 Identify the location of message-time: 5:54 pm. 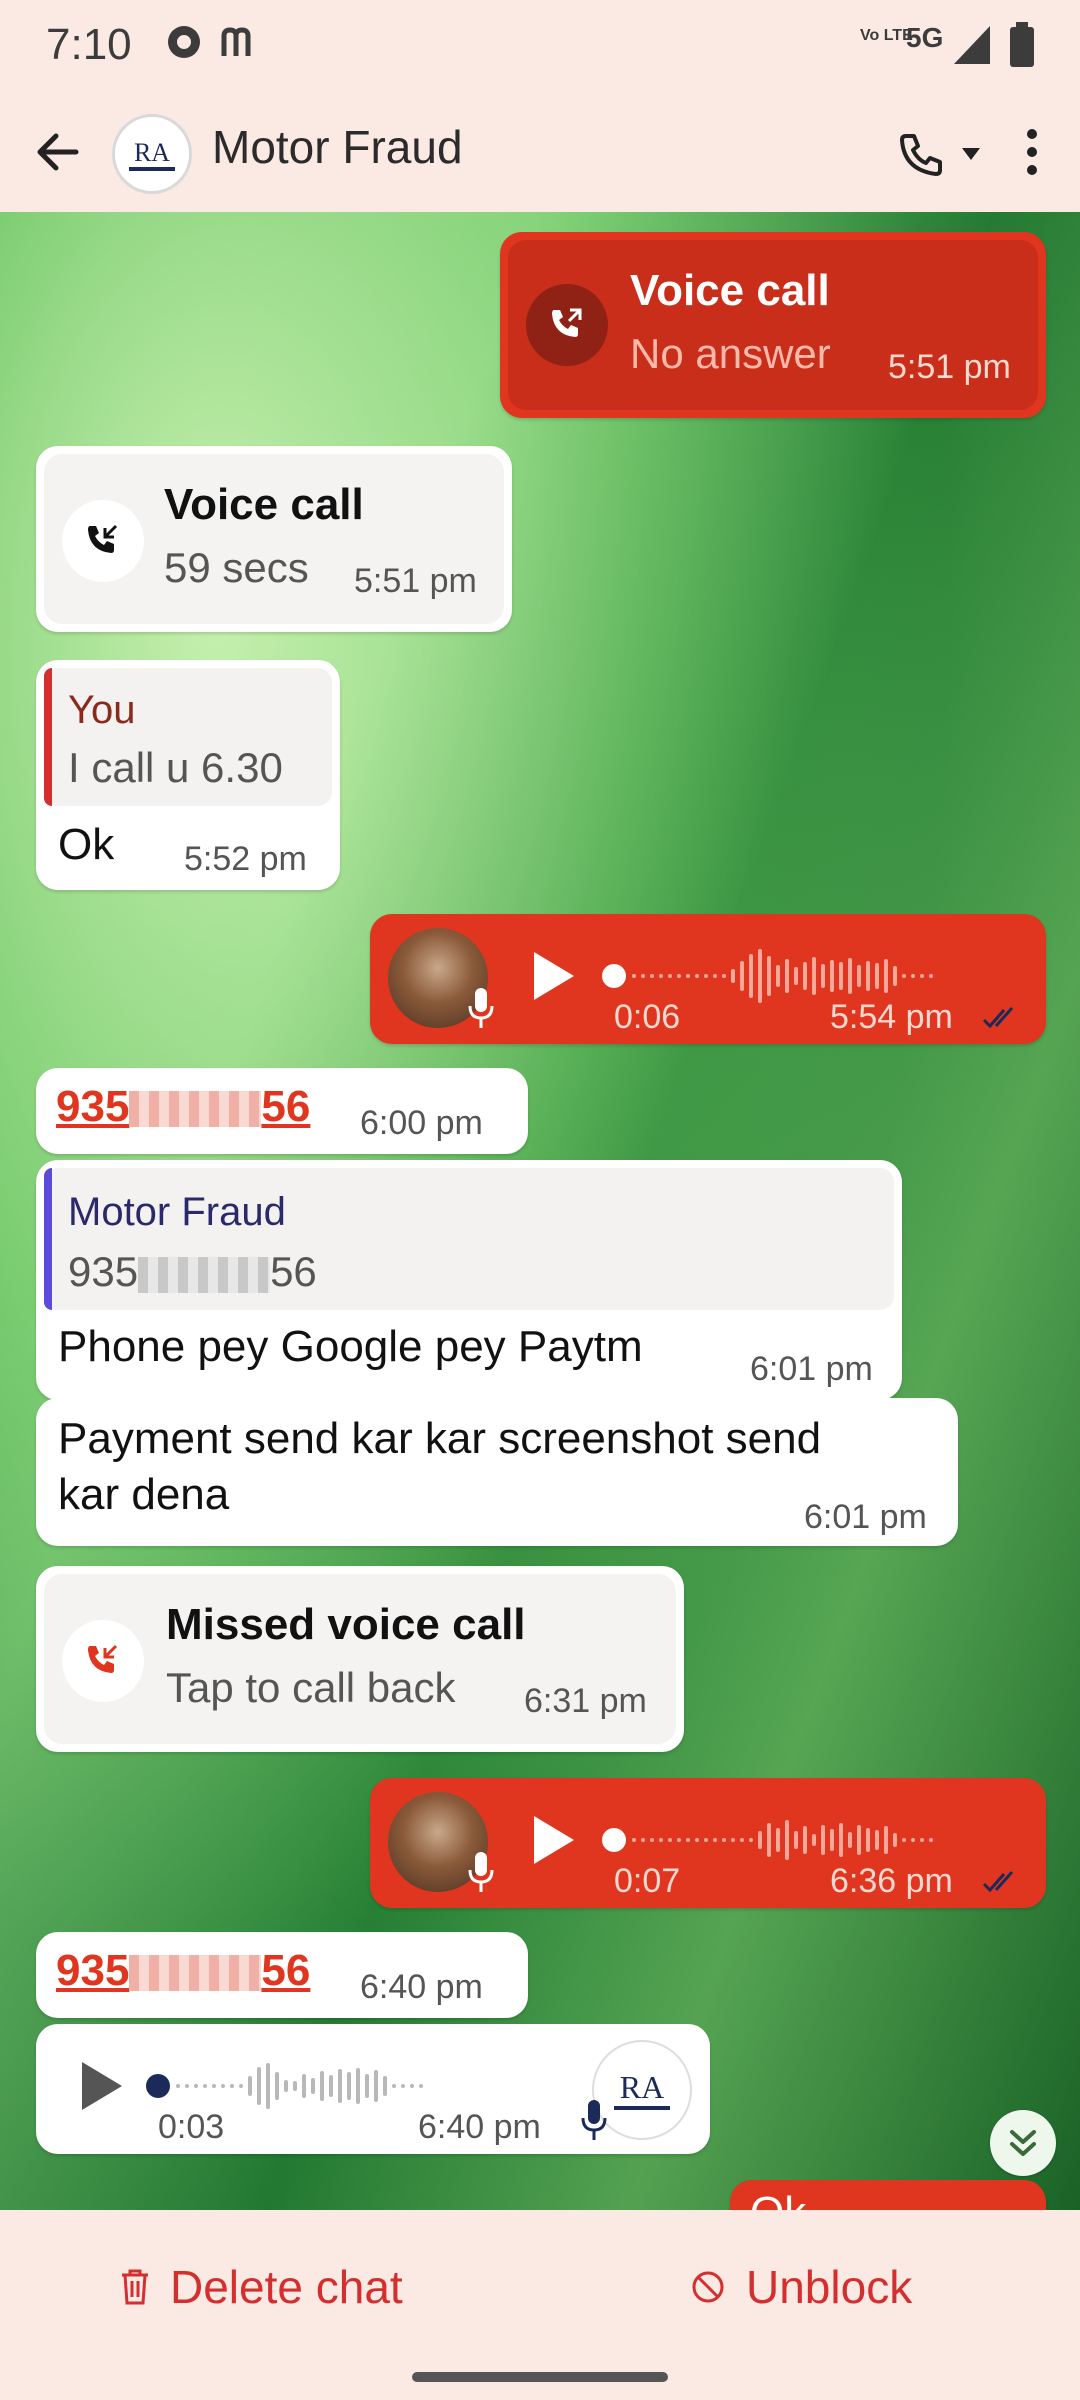
(891, 1017).